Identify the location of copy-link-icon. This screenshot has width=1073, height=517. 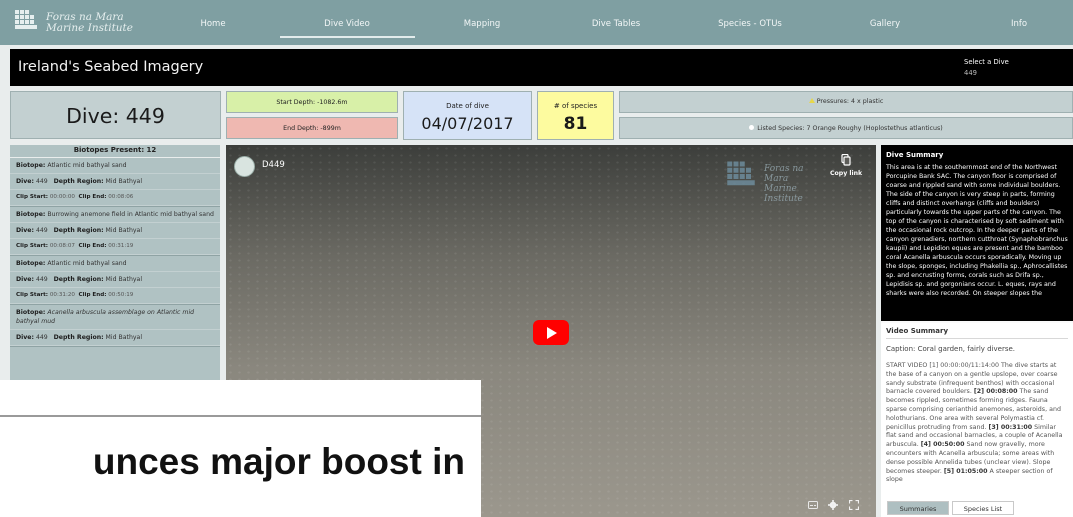
(846, 160).